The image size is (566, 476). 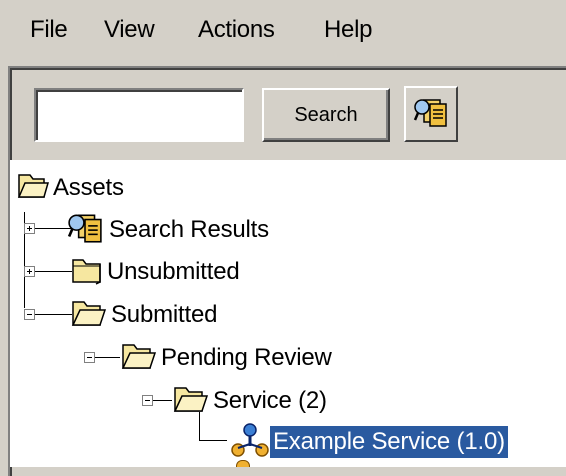 What do you see at coordinates (283, 33) in the screenshot?
I see `menu-bar: File View Actions Help` at bounding box center [283, 33].